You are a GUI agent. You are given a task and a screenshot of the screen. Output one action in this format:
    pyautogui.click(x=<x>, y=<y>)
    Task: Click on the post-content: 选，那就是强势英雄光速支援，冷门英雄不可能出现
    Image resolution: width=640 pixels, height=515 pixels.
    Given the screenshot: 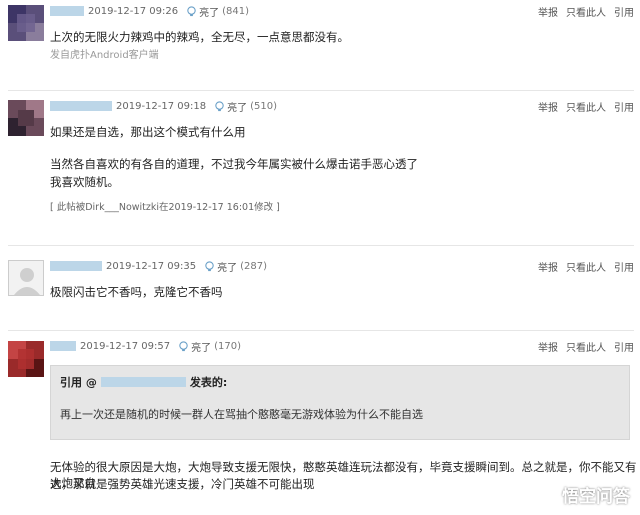 What is the action you would take?
    pyautogui.click(x=182, y=484)
    